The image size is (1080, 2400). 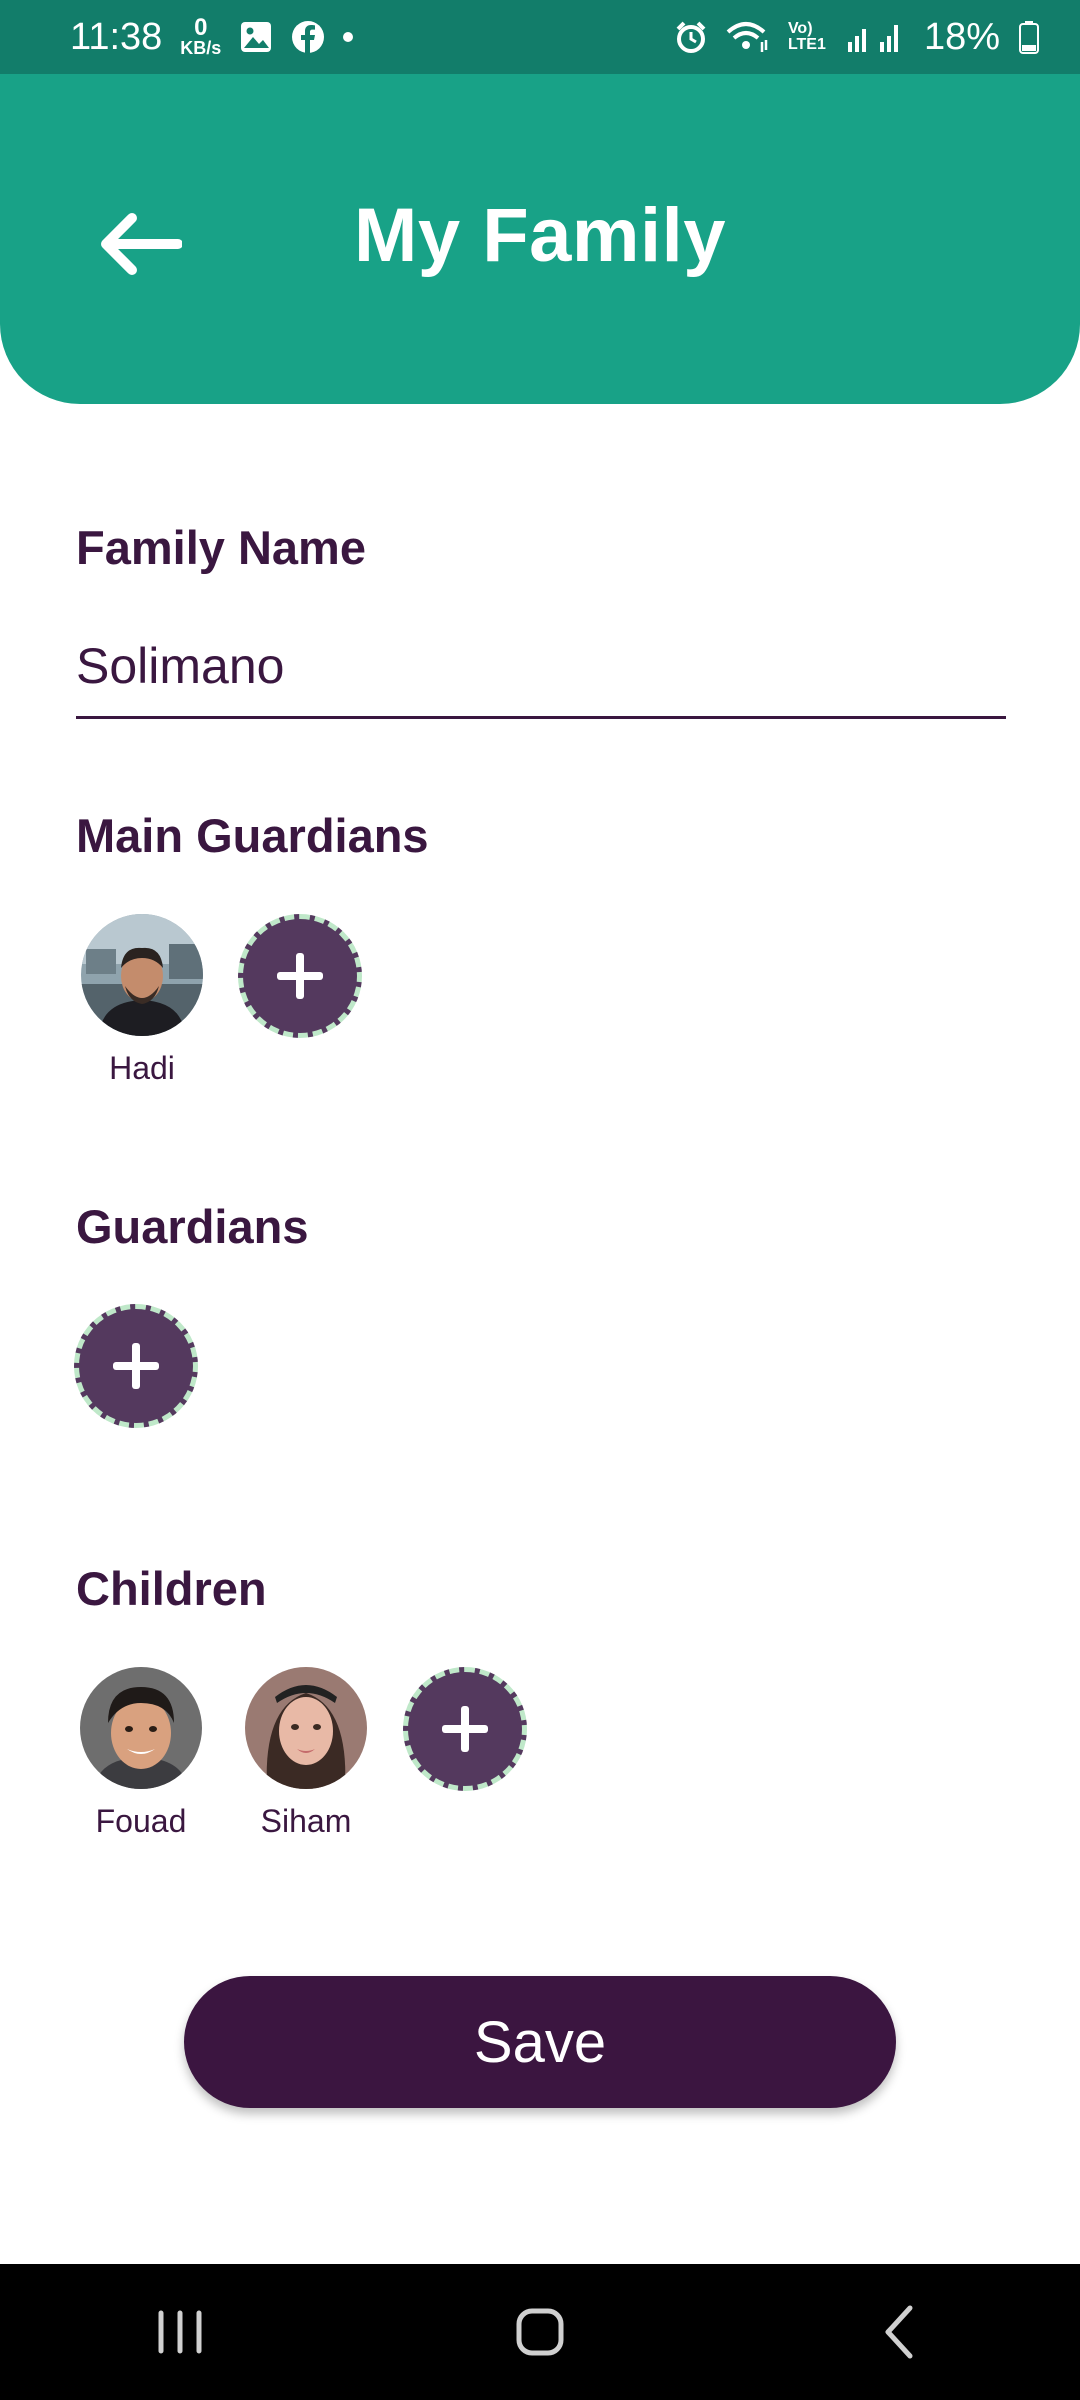 What do you see at coordinates (141, 1821) in the screenshot?
I see `member-name: Fouad` at bounding box center [141, 1821].